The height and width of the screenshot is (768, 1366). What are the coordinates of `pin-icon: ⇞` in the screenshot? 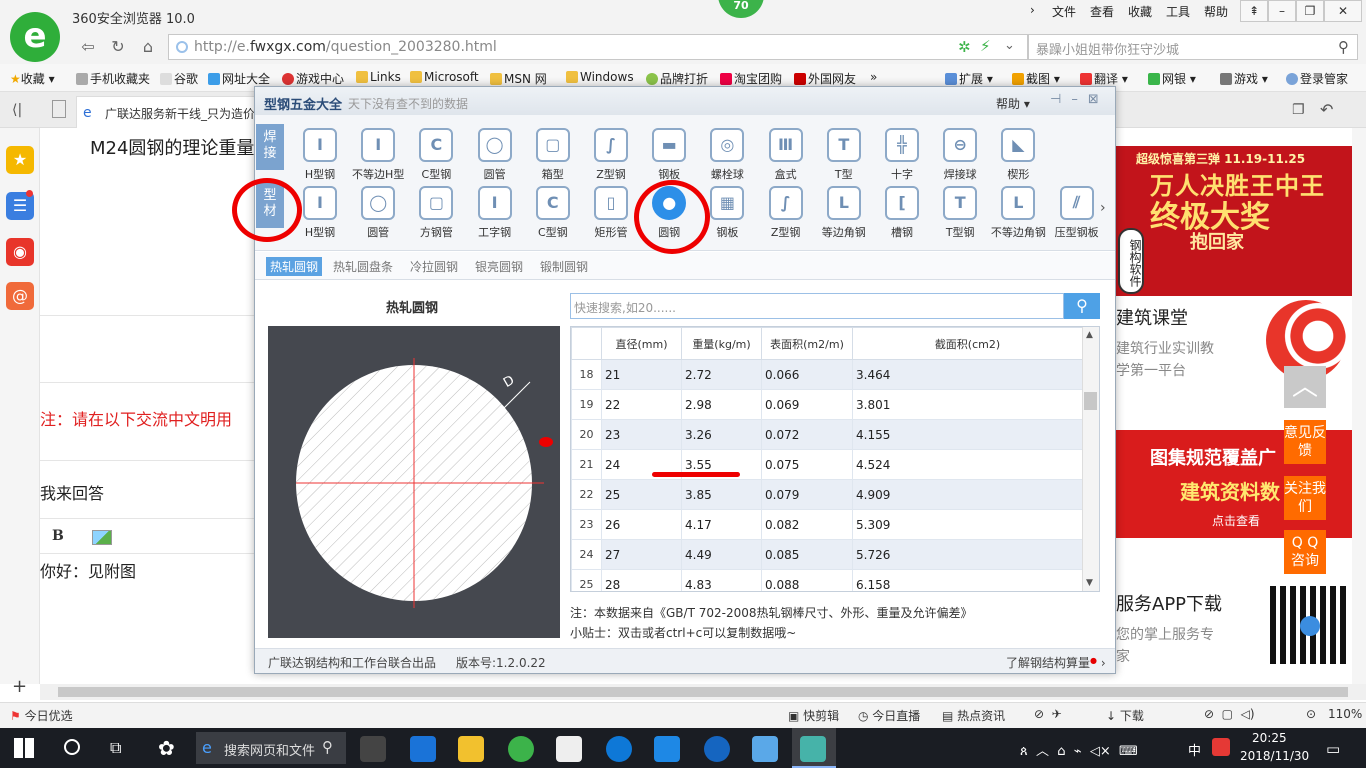 It's located at (1254, 11).